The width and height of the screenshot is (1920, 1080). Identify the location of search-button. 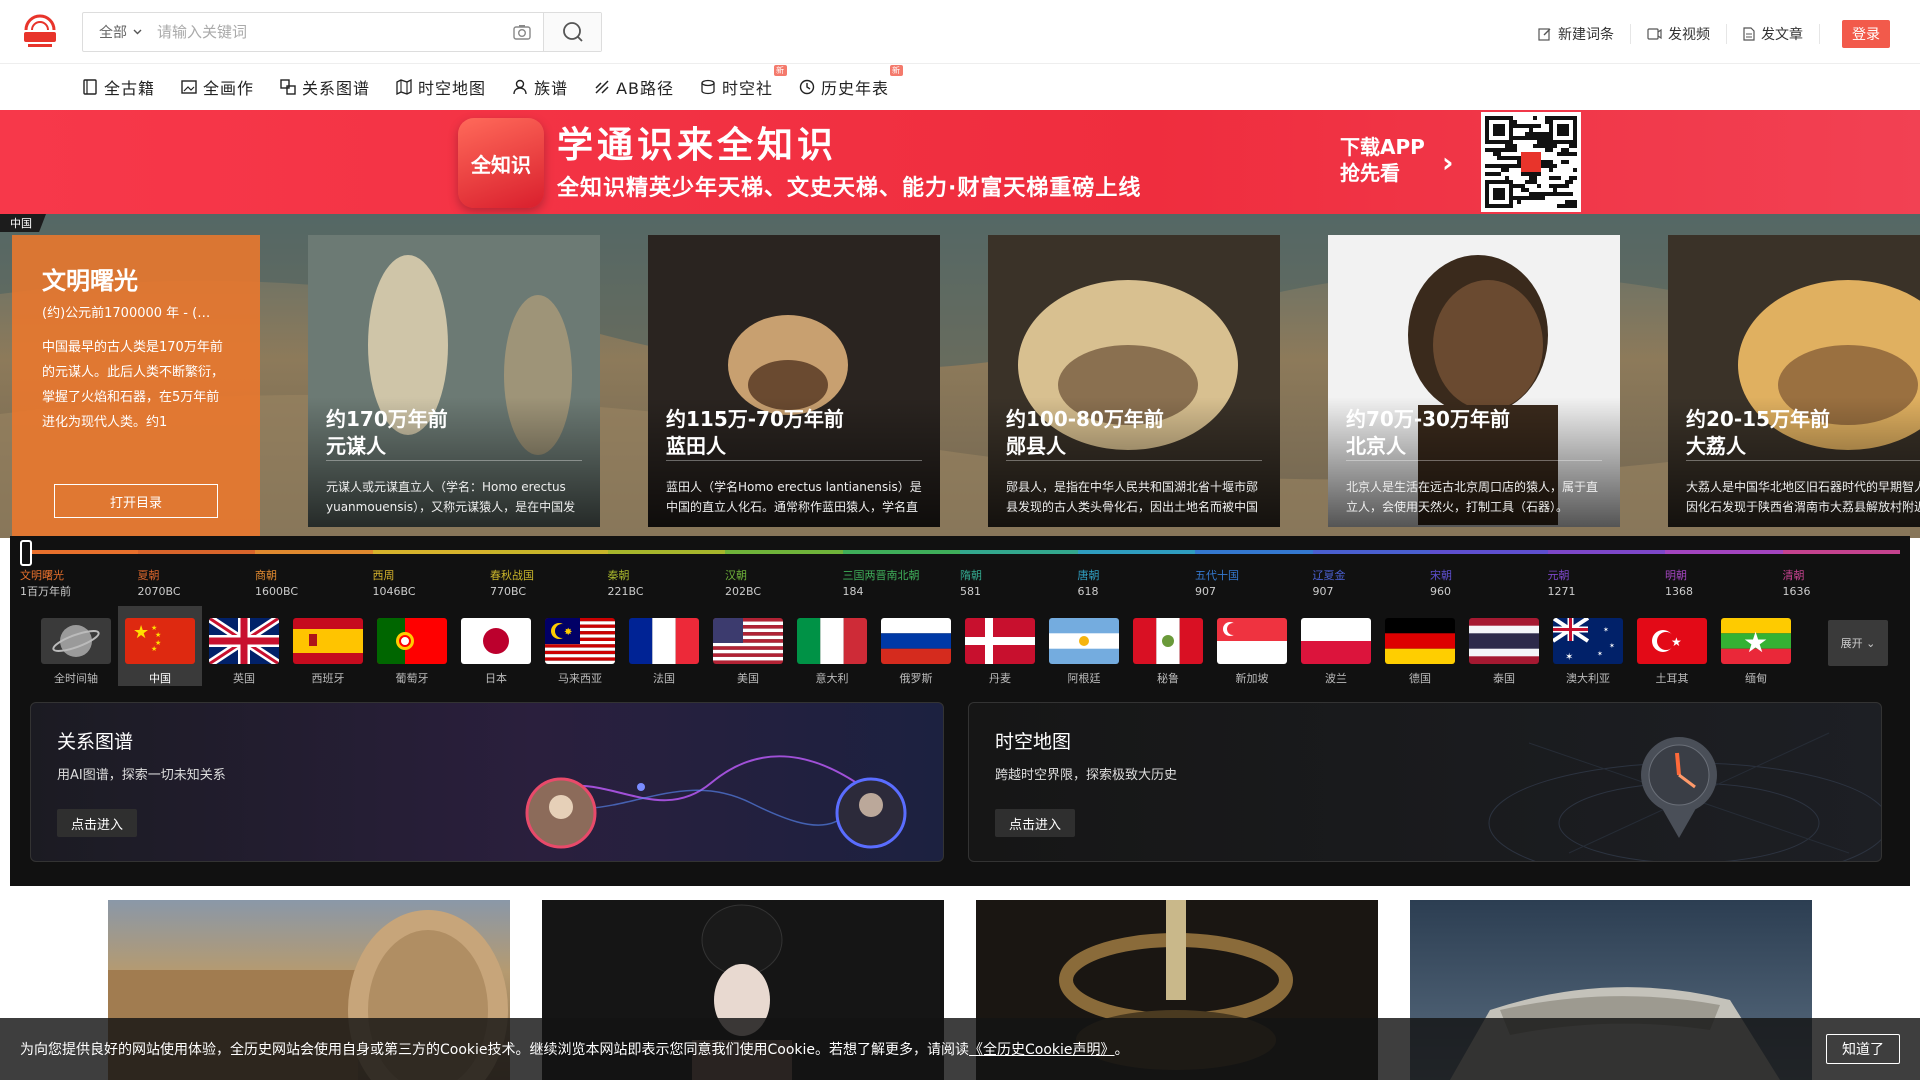
(572, 32).